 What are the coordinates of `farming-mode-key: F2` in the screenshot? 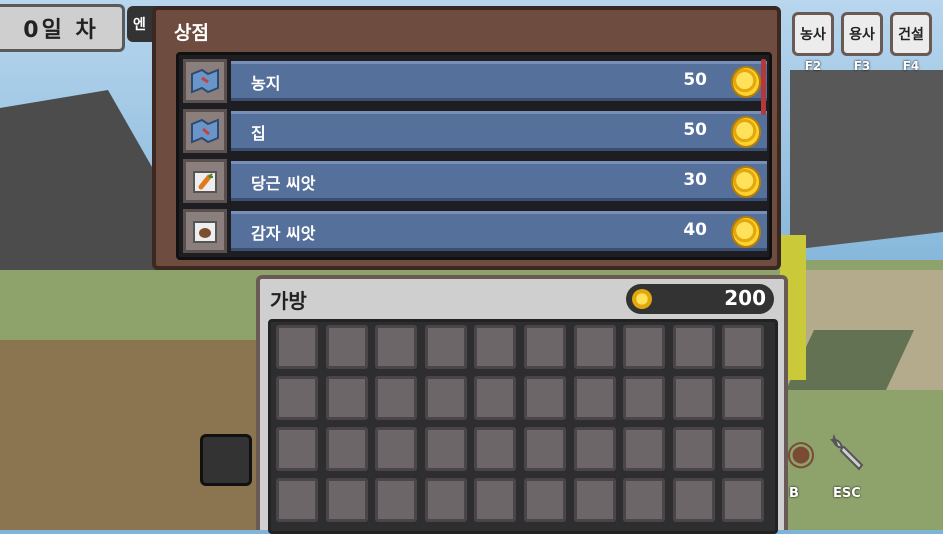 It's located at (813, 66).